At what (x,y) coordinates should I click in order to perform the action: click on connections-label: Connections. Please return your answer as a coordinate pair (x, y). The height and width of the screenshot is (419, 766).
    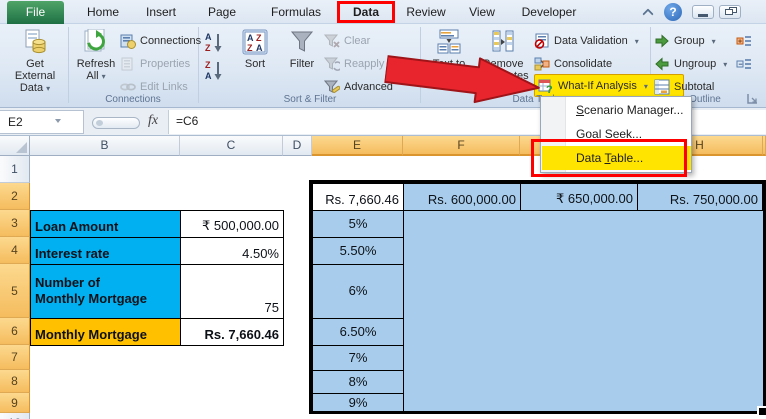
    Looking at the image, I should click on (171, 40).